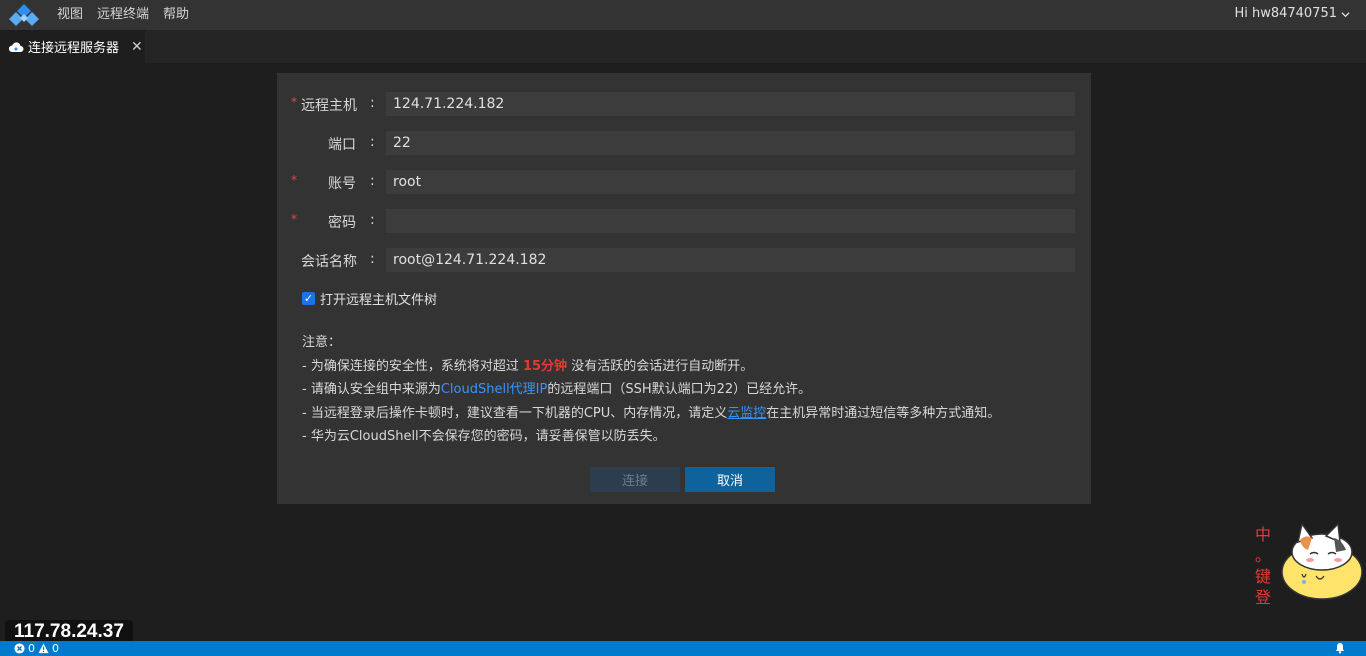 The image size is (1366, 656). What do you see at coordinates (683, 46) in the screenshot?
I see `tab-bar: 连接远程服务器 ✕` at bounding box center [683, 46].